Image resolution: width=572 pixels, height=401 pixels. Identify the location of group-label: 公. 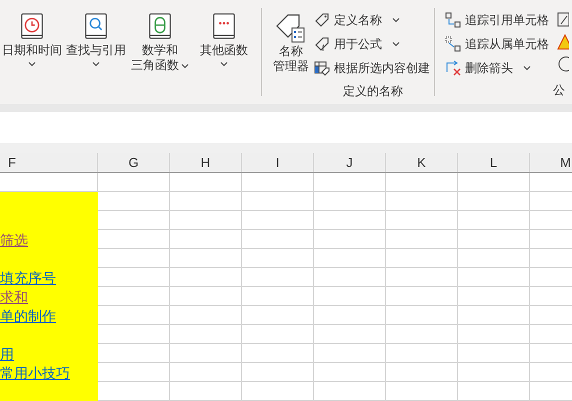
(559, 90).